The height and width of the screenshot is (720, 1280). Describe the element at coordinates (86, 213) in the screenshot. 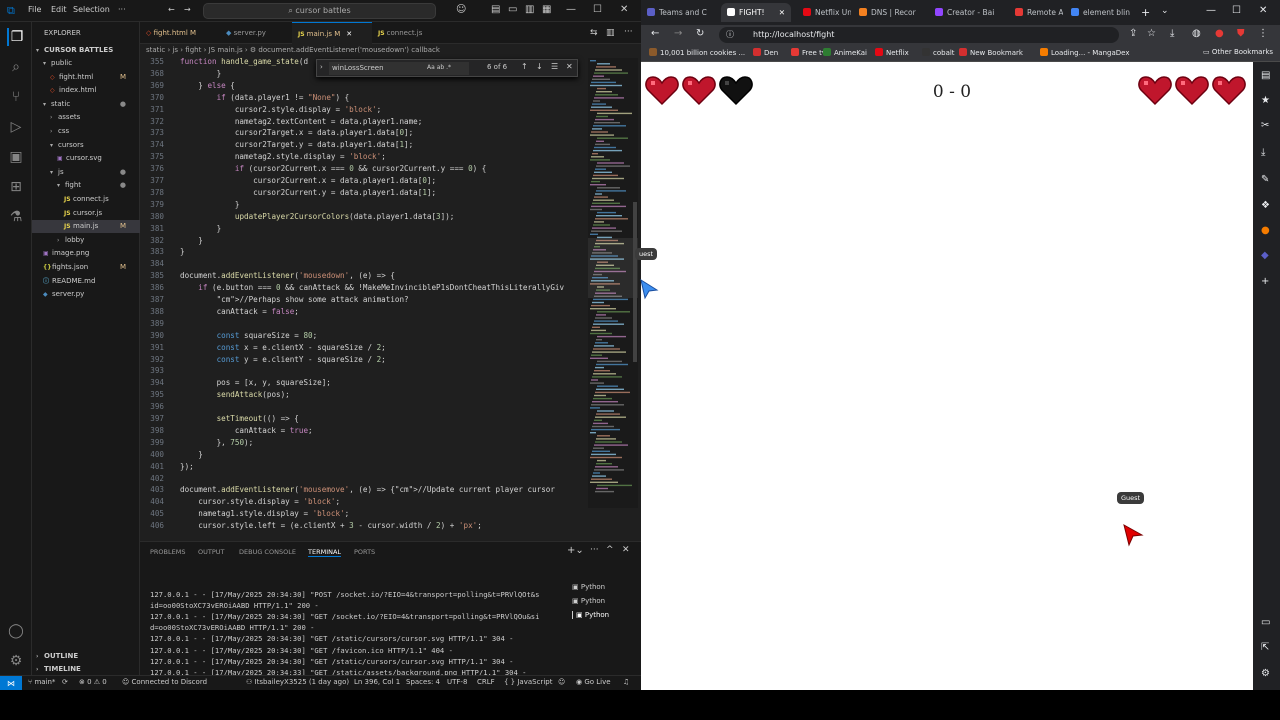

I see `explorer-item: JS cursor.js` at that location.